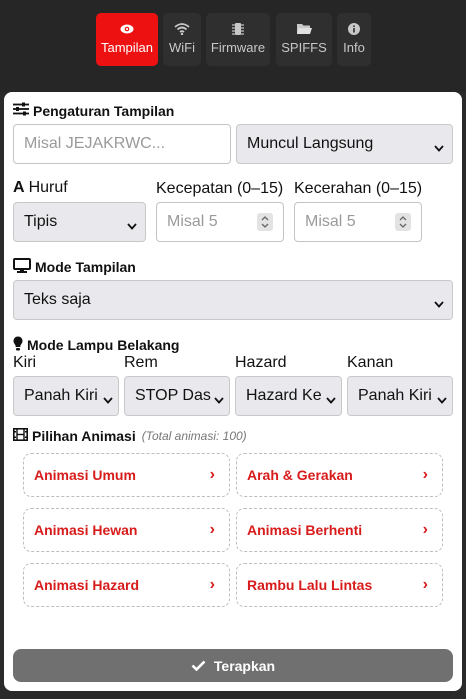 This screenshot has height=699, width=466. What do you see at coordinates (370, 362) in the screenshot?
I see `right-lamp-label: Kanan` at bounding box center [370, 362].